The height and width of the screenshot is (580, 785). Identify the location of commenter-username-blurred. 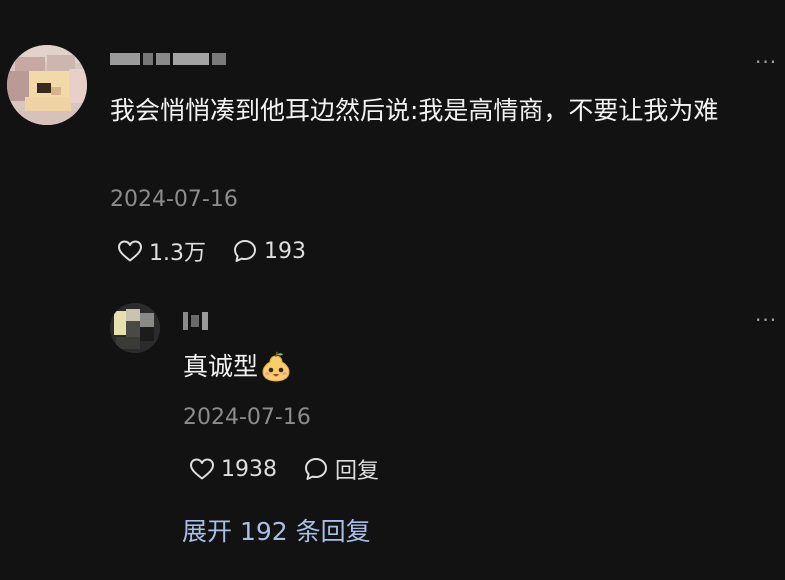
(168, 59).